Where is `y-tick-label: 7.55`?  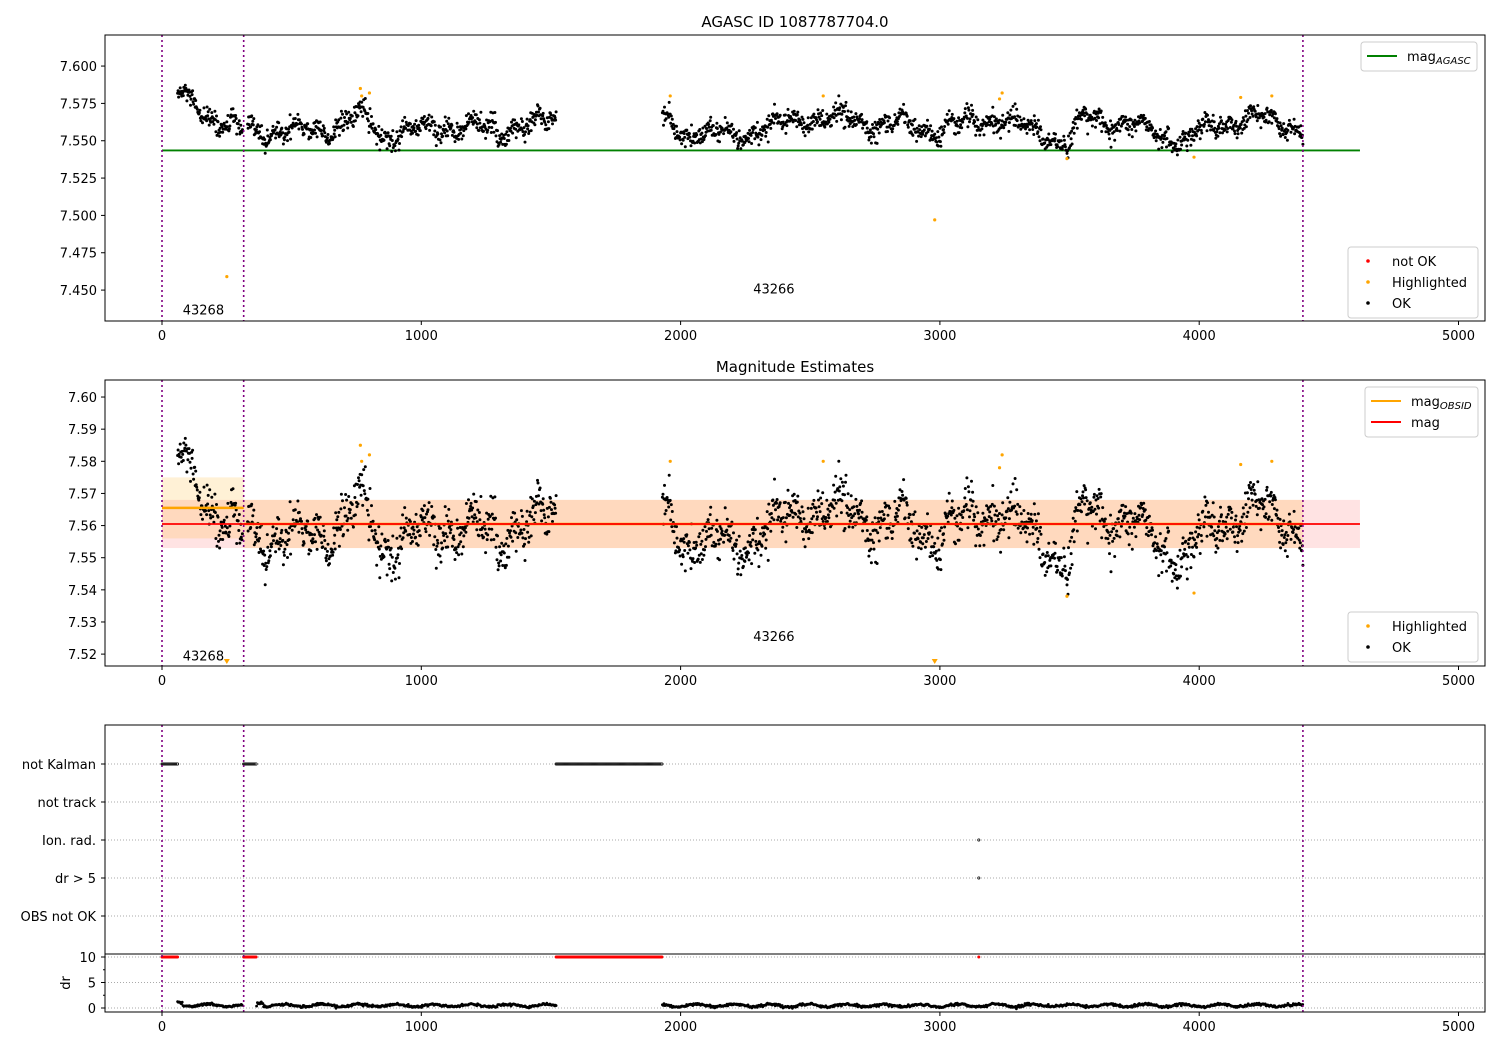
y-tick-label: 7.55 is located at coordinates (82, 559).